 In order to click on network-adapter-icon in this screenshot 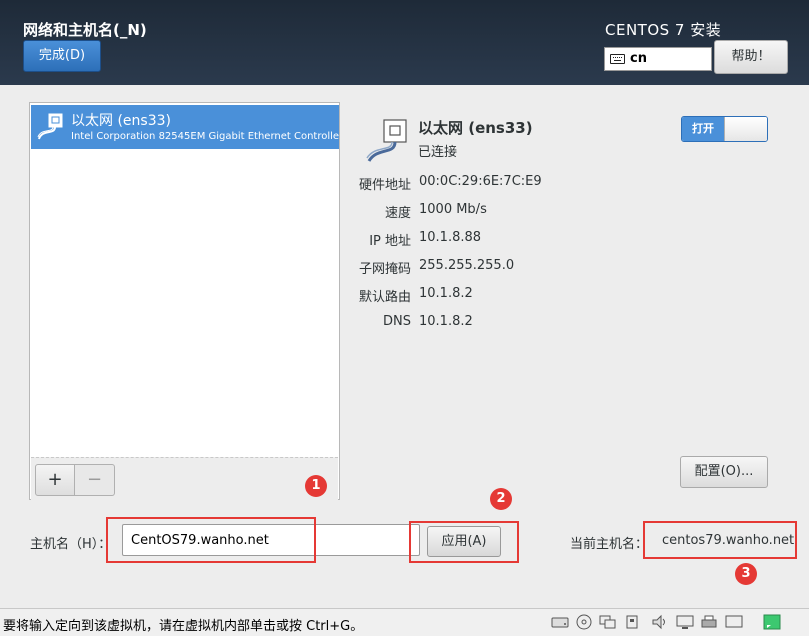, I will do `click(608, 622)`.